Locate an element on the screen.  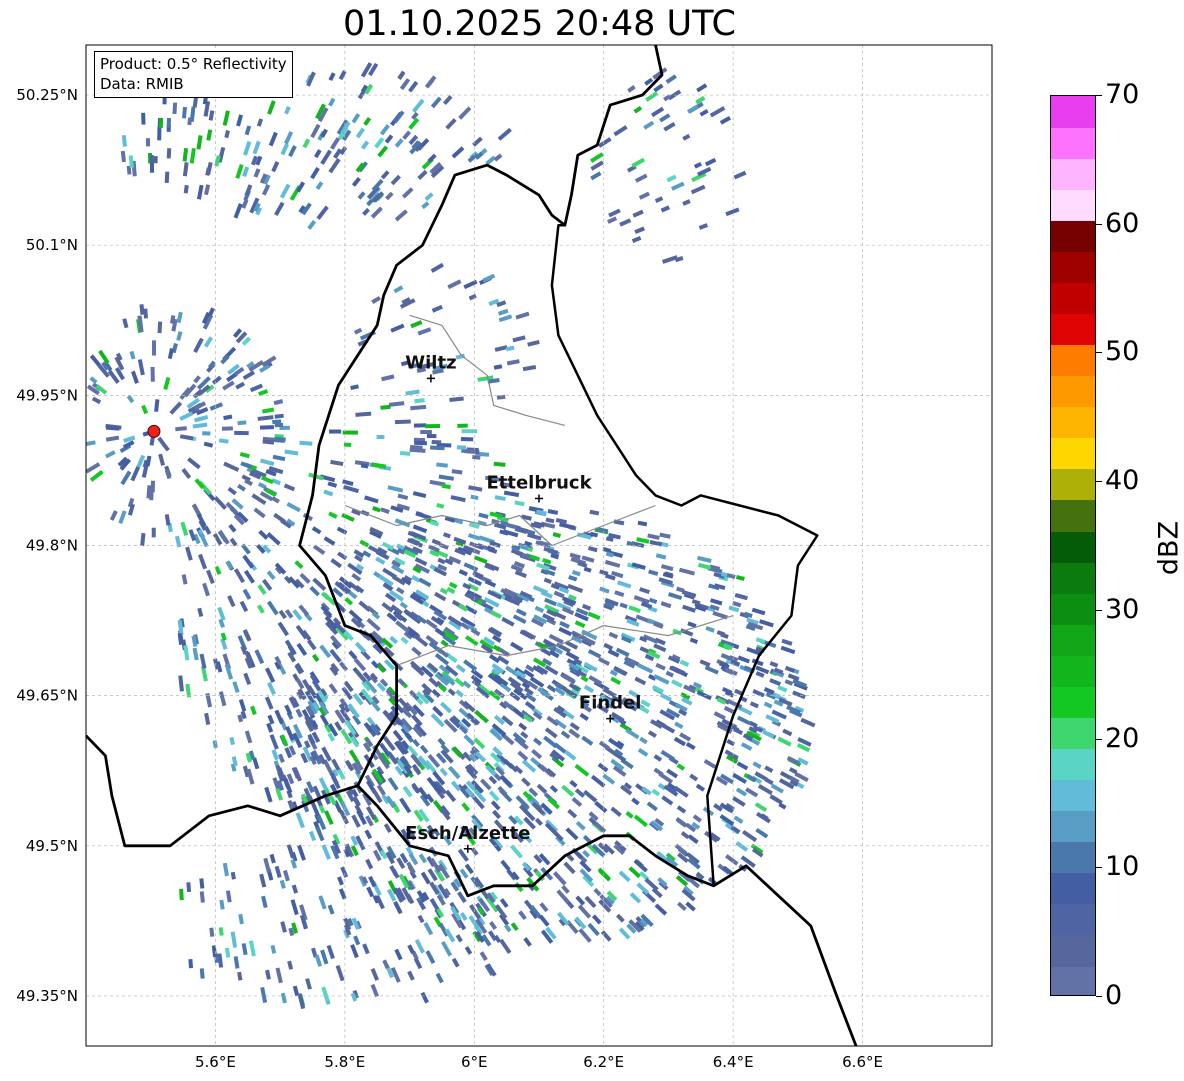
y-tick-label: 49.5°N is located at coordinates (52, 846).